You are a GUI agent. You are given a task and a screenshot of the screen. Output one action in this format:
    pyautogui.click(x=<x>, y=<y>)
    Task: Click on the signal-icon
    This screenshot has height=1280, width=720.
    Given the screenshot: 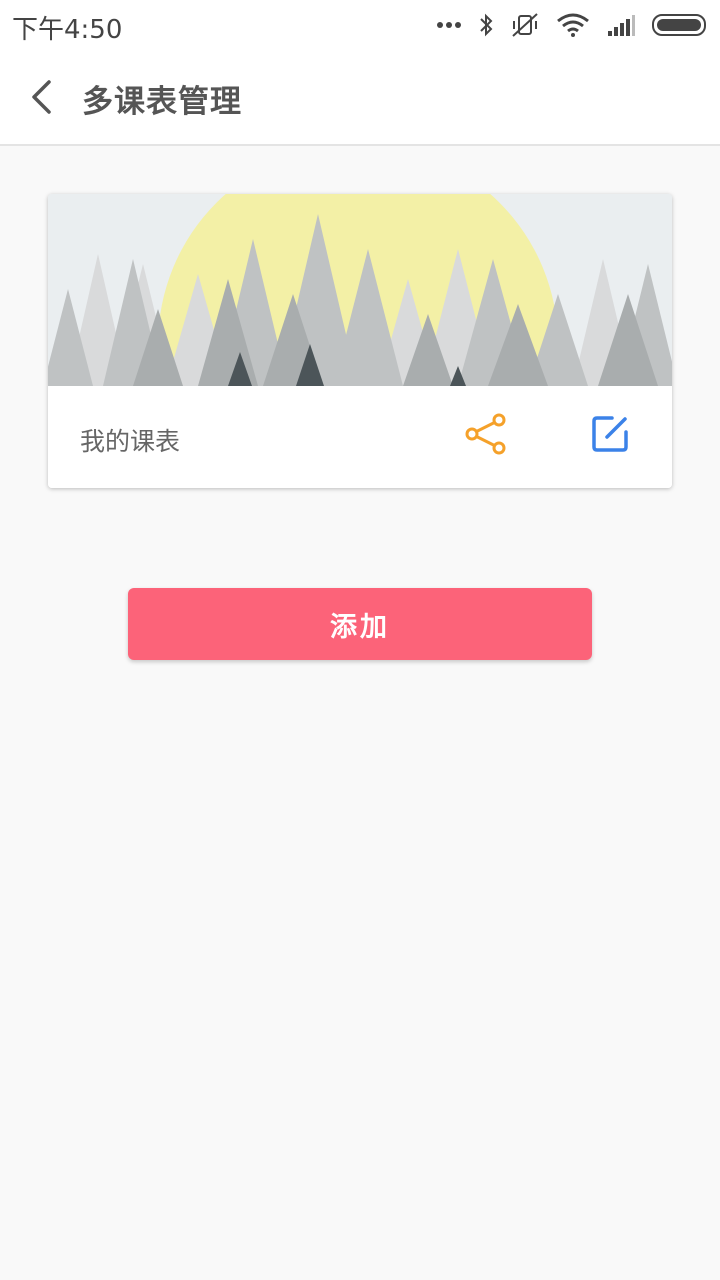 What is the action you would take?
    pyautogui.click(x=621, y=25)
    